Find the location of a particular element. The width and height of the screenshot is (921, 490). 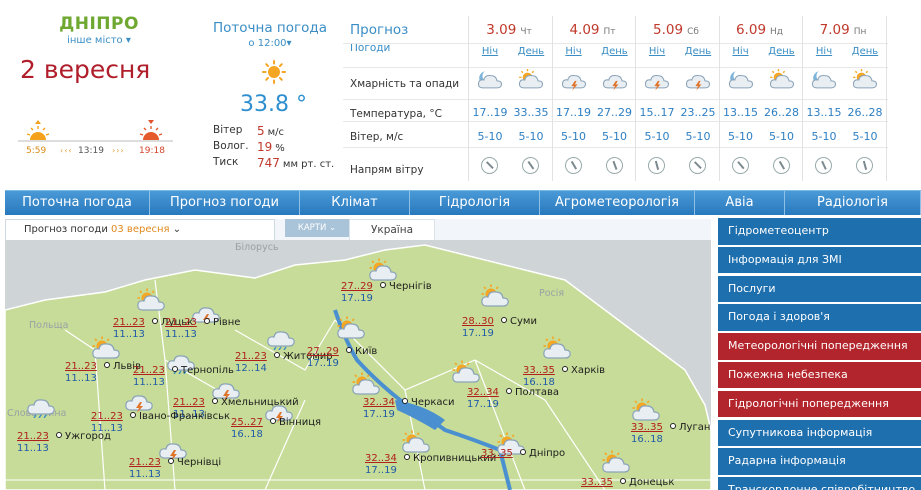

map-city-19: Донецьк is located at coordinates (647, 482).